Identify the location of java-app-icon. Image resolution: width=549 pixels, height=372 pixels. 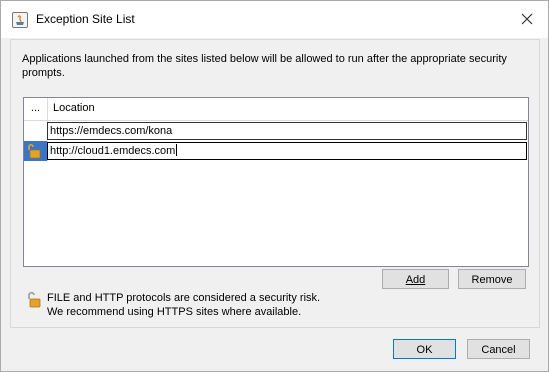
(20, 20).